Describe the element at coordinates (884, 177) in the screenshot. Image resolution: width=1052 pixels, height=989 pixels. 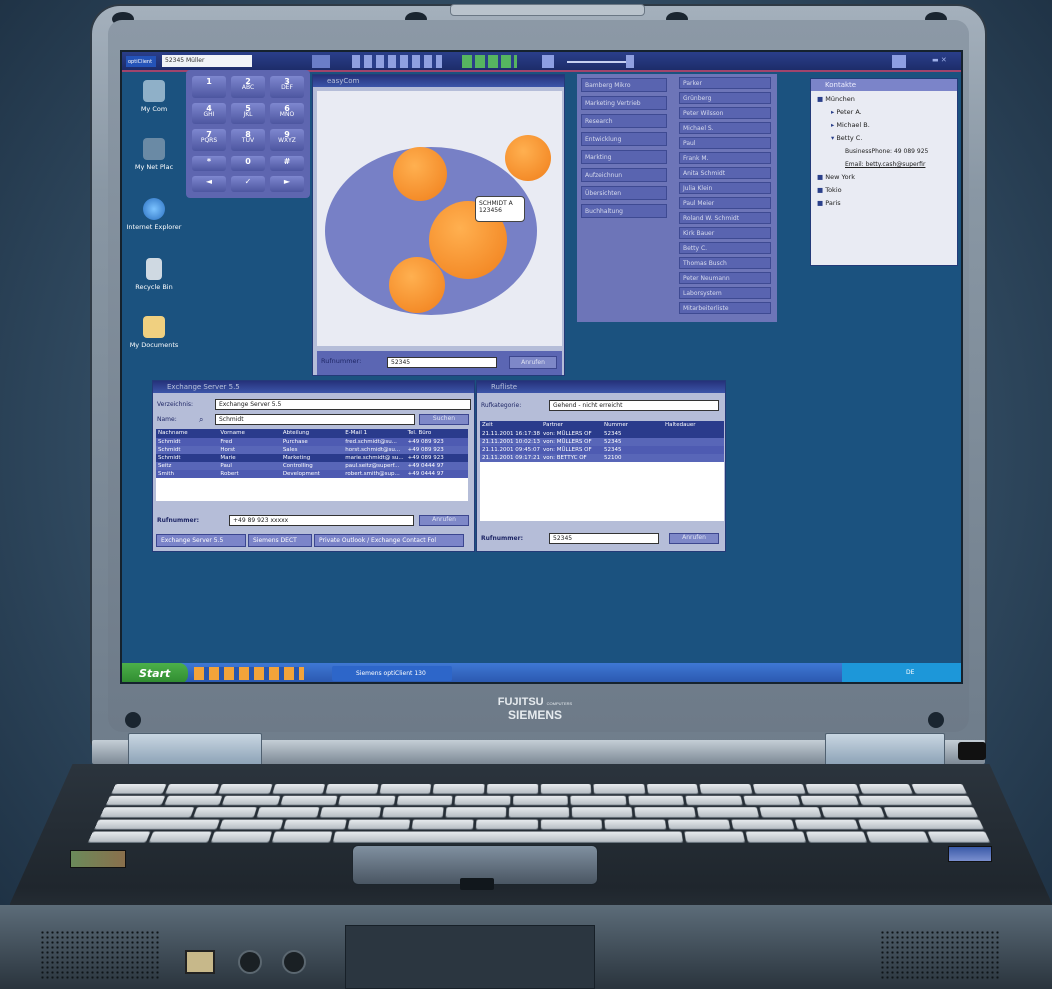
I see `tree-node: ■ New York` at that location.